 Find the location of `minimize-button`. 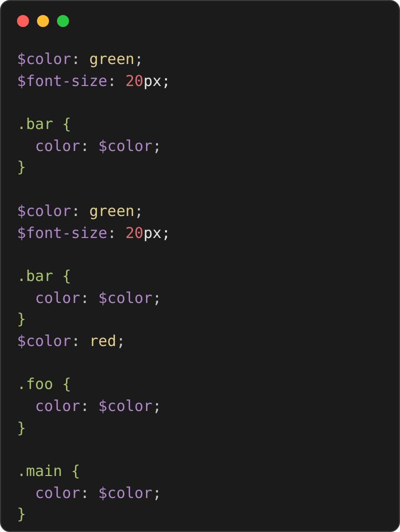

minimize-button is located at coordinates (43, 21).